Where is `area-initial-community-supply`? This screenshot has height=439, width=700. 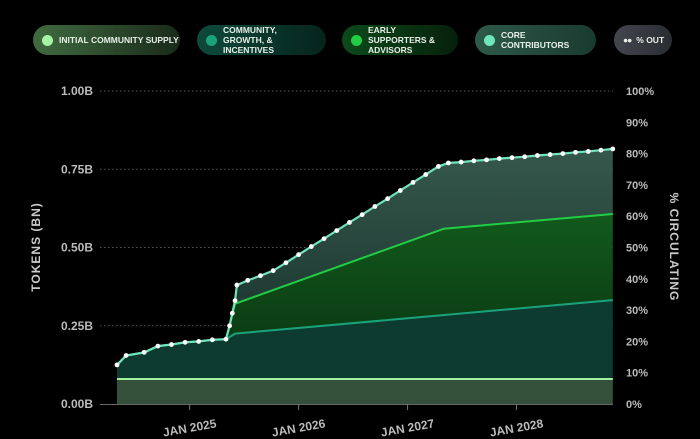
area-initial-community-supply is located at coordinates (365, 391).